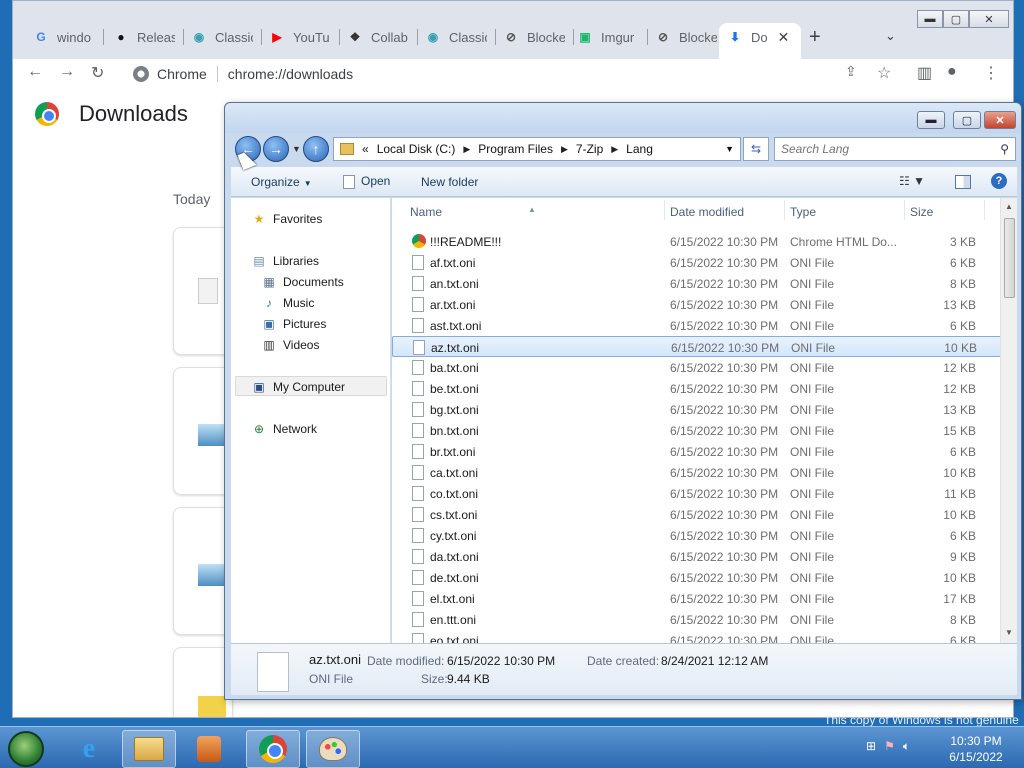  I want to click on taskbar-paint, so click(333, 749).